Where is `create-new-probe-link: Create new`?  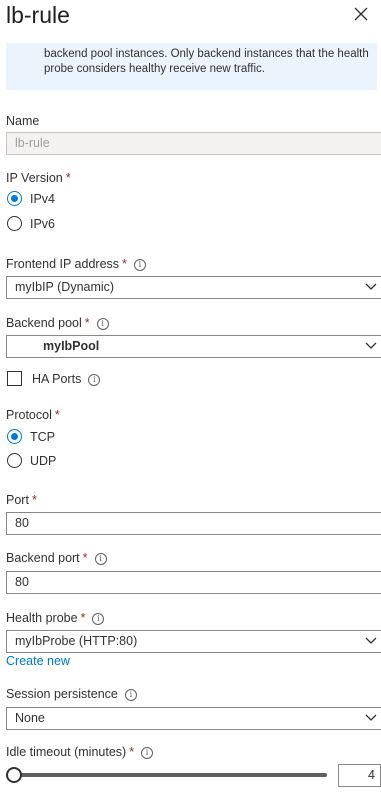
create-new-probe-link: Create new is located at coordinates (38, 661).